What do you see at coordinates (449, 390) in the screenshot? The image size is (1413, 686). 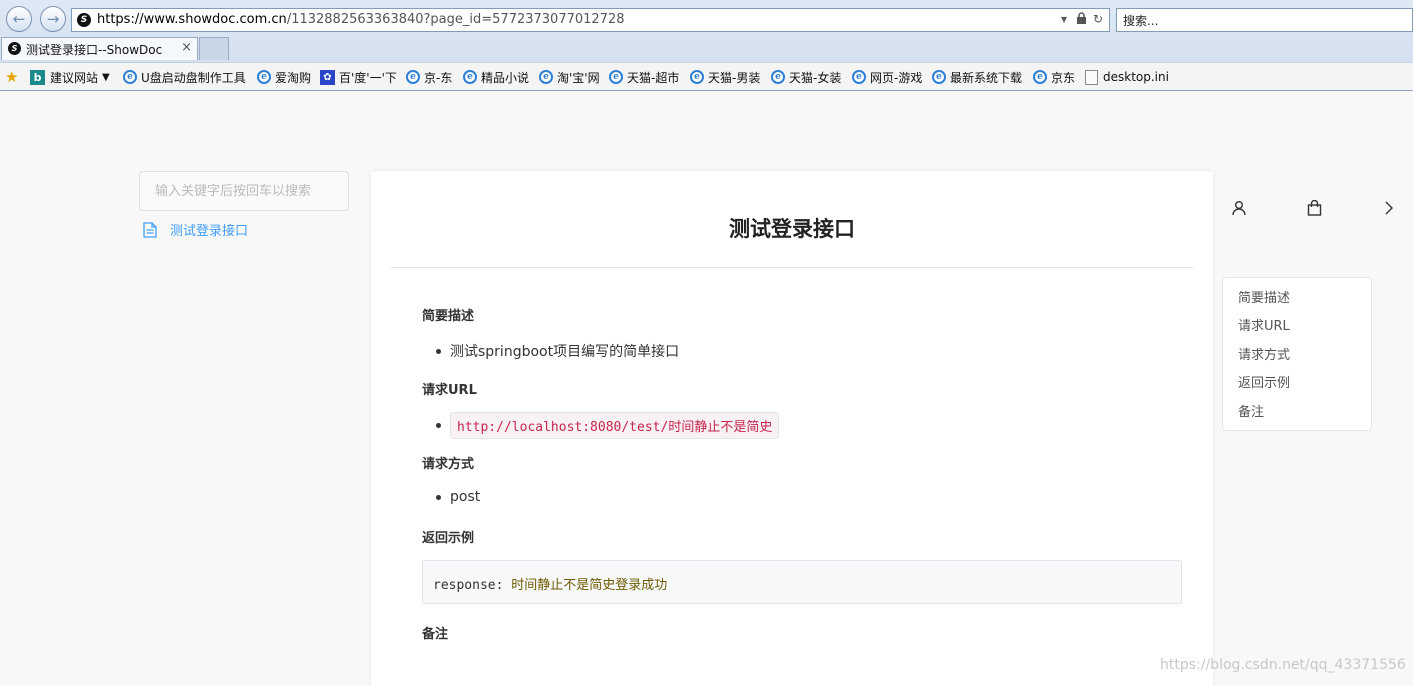 I see `section-heading: 请求URL` at bounding box center [449, 390].